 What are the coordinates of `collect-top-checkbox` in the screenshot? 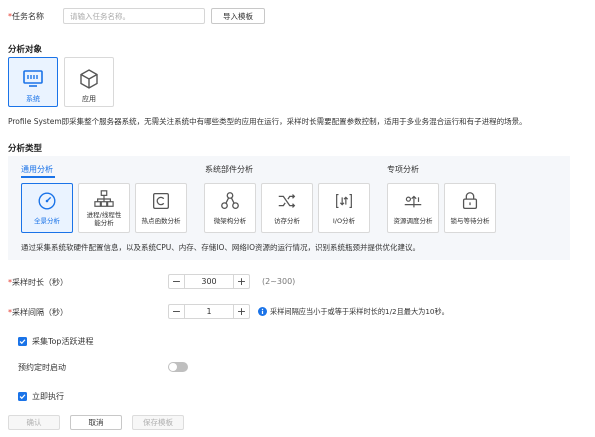 It's located at (22, 341).